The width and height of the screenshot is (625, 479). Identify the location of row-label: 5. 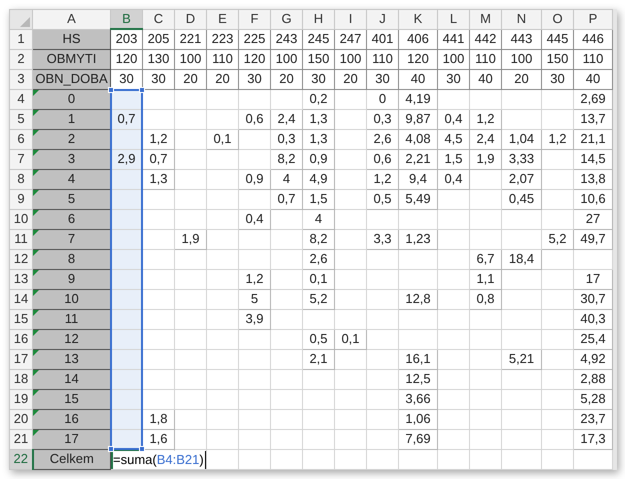
(72, 198).